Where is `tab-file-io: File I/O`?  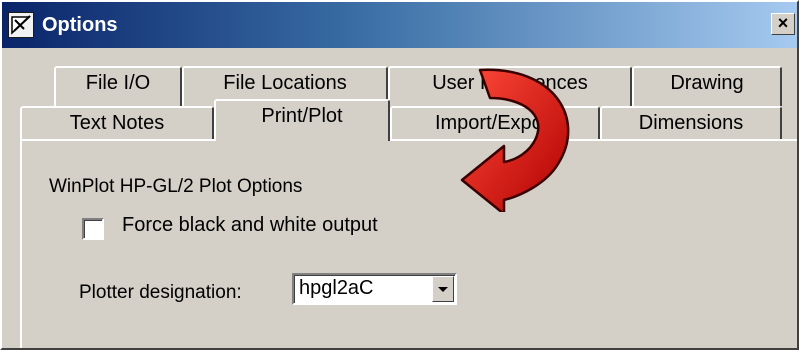
tab-file-io: File I/O is located at coordinates (118, 86).